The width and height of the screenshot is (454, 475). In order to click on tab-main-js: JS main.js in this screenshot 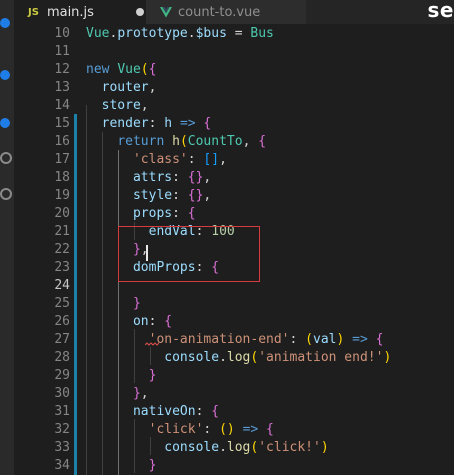, I will do `click(80, 12)`.